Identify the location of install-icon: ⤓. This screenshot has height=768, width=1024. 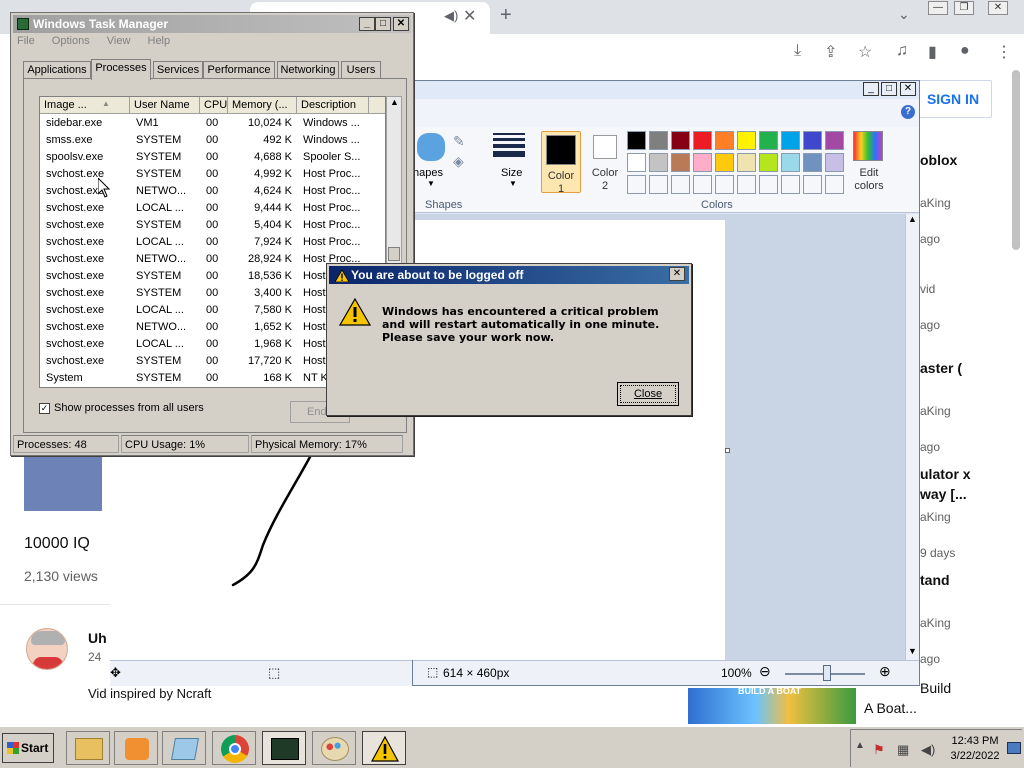
(797, 51).